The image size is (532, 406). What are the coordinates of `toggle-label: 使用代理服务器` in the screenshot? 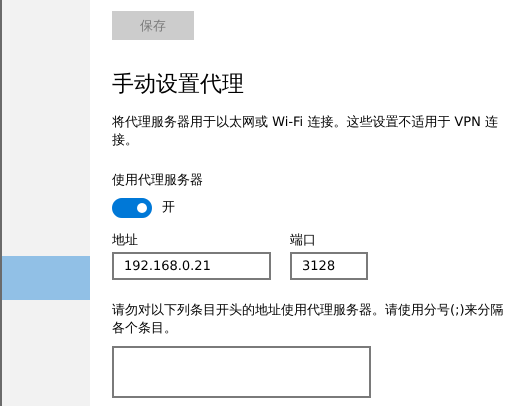 It's located at (157, 181).